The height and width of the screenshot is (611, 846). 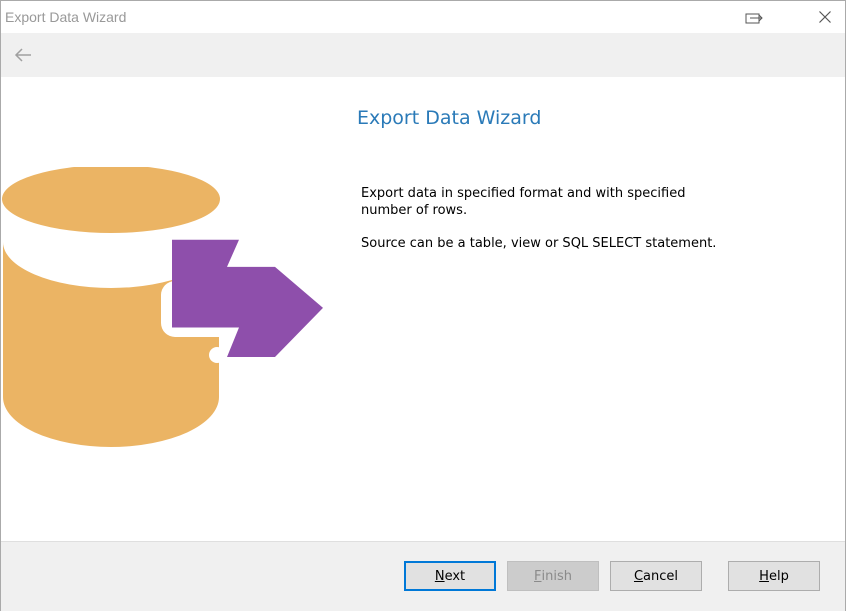 What do you see at coordinates (764, 576) in the screenshot?
I see `help-button-mnemonic: H` at bounding box center [764, 576].